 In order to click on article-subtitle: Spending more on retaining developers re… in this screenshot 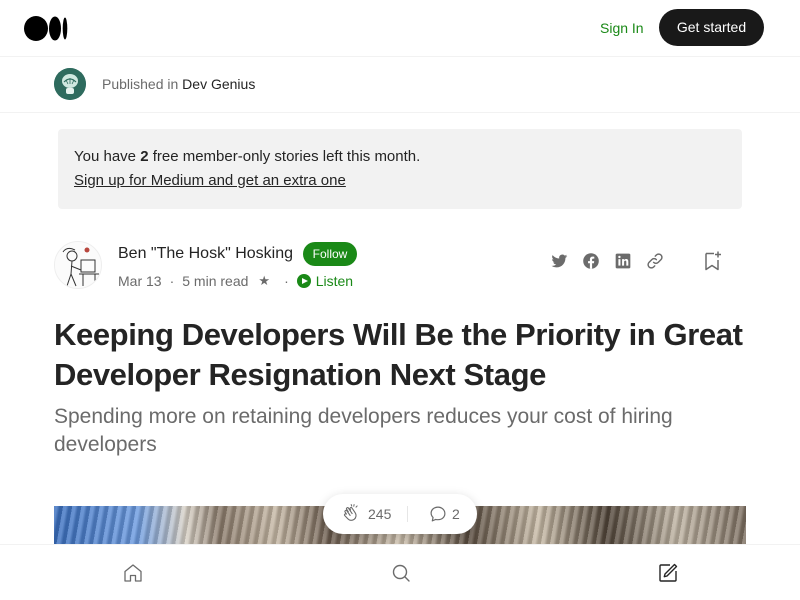, I will do `click(363, 430)`.